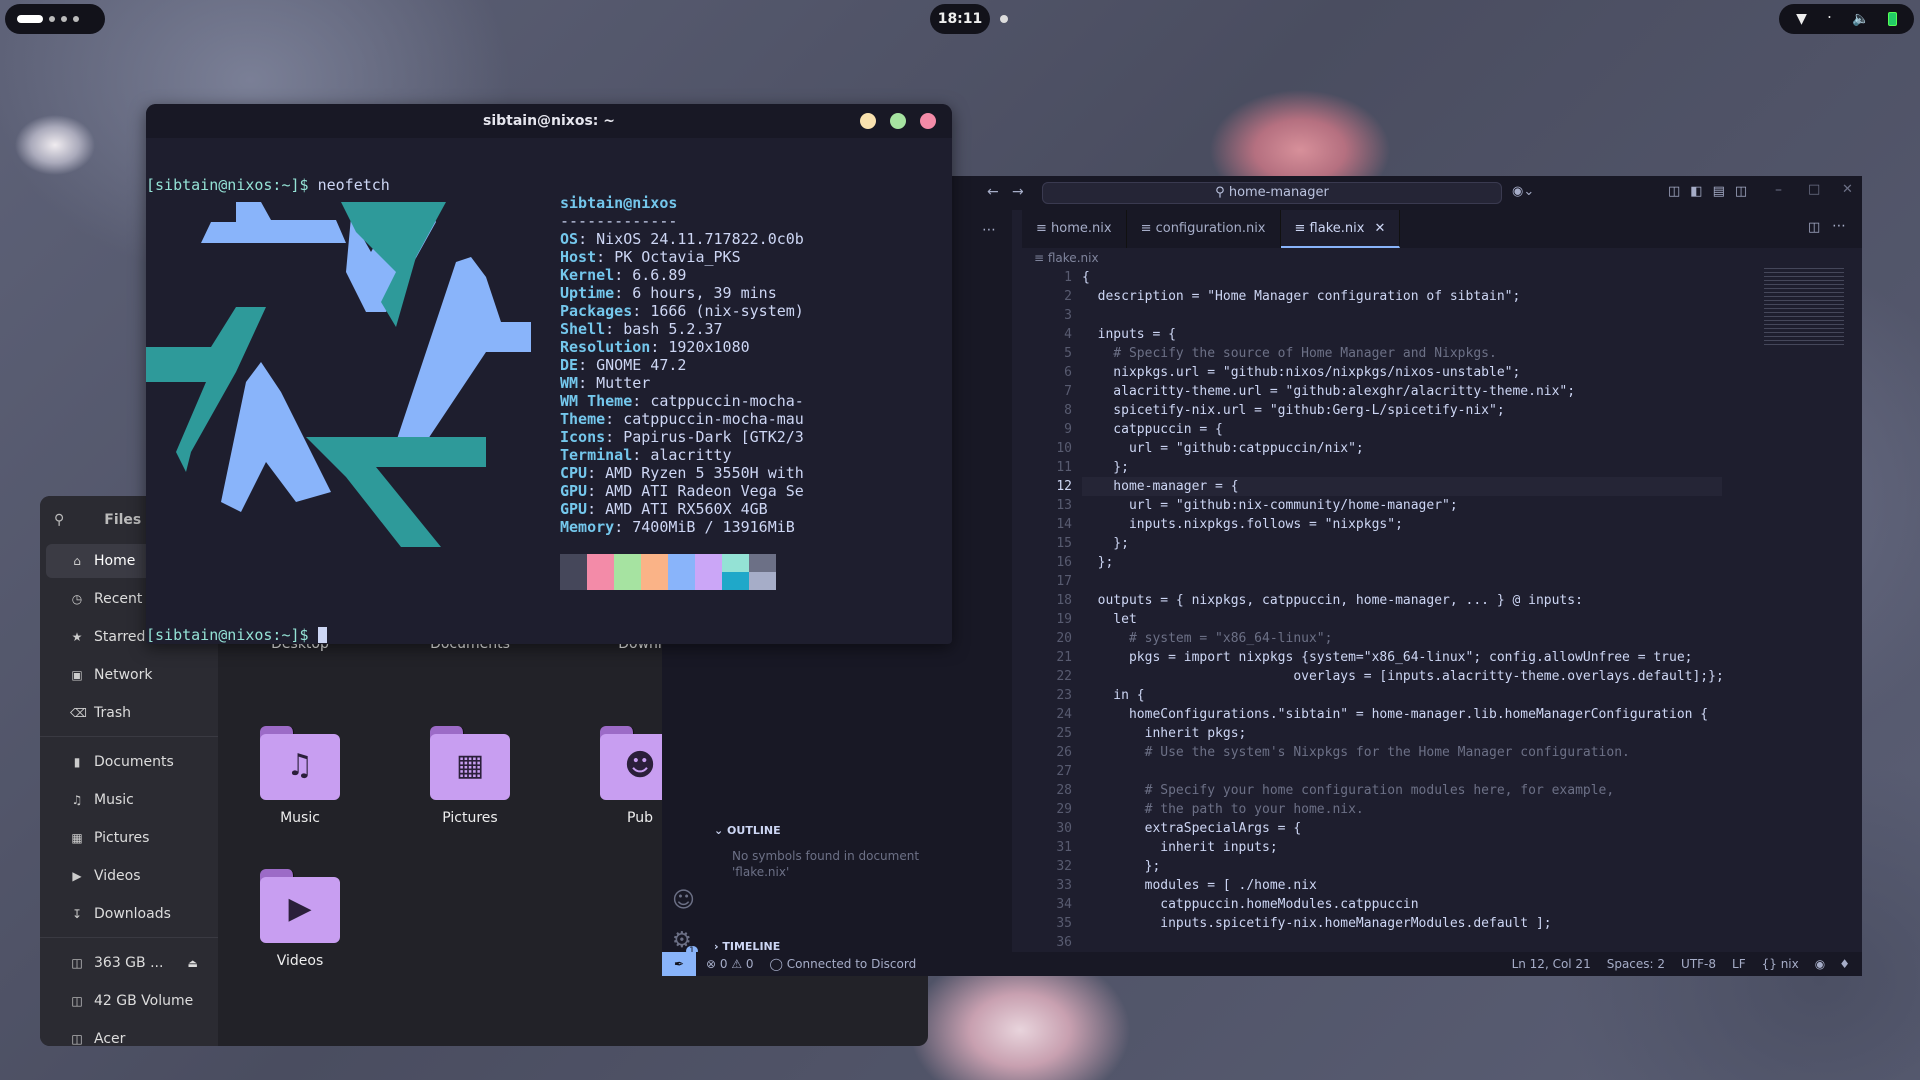  What do you see at coordinates (1804, 308) in the screenshot?
I see `minimap` at bounding box center [1804, 308].